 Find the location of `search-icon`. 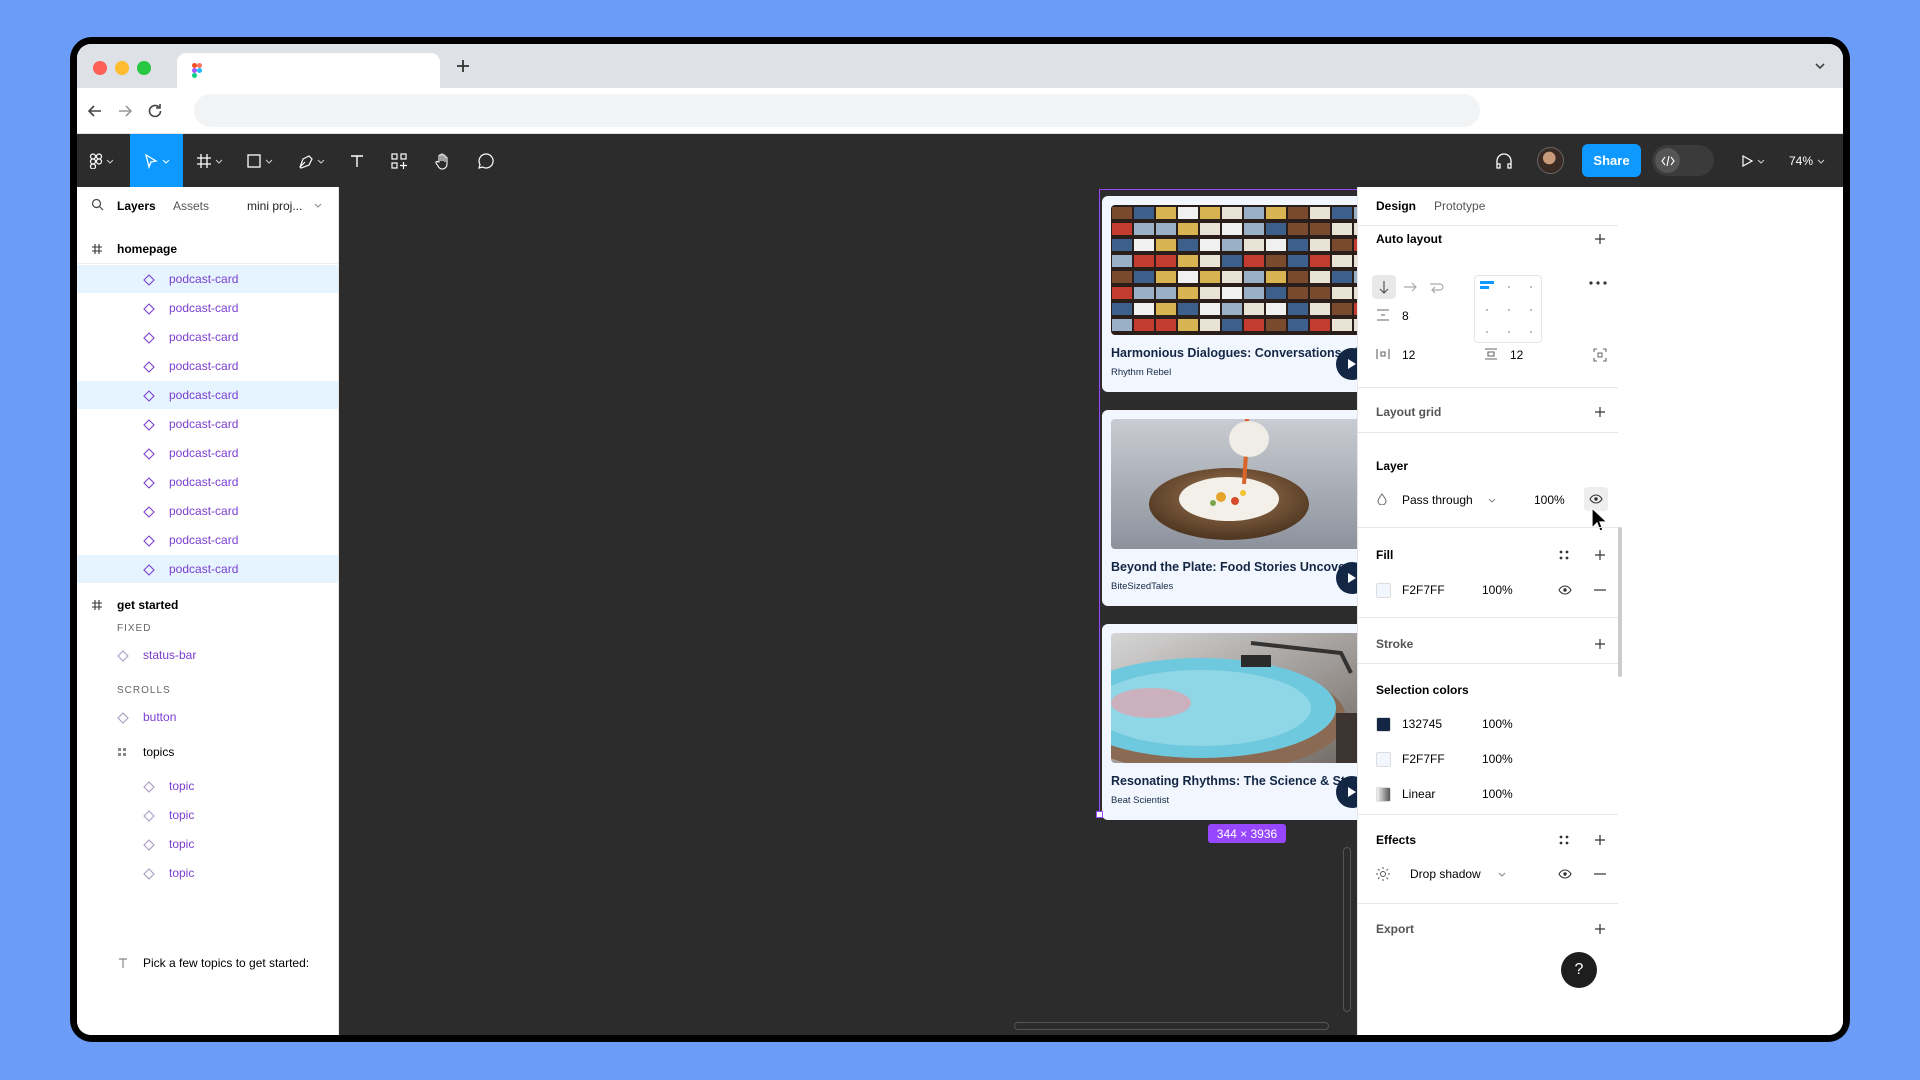

search-icon is located at coordinates (97, 204).